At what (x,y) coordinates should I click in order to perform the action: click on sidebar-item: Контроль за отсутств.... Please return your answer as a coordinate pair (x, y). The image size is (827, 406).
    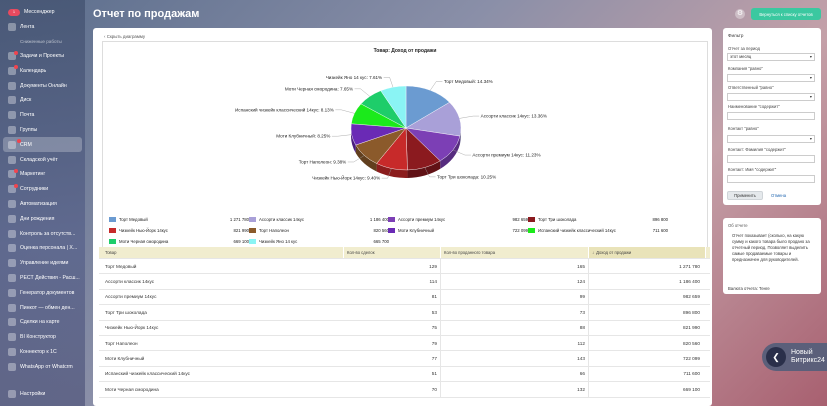
    Looking at the image, I should click on (42, 233).